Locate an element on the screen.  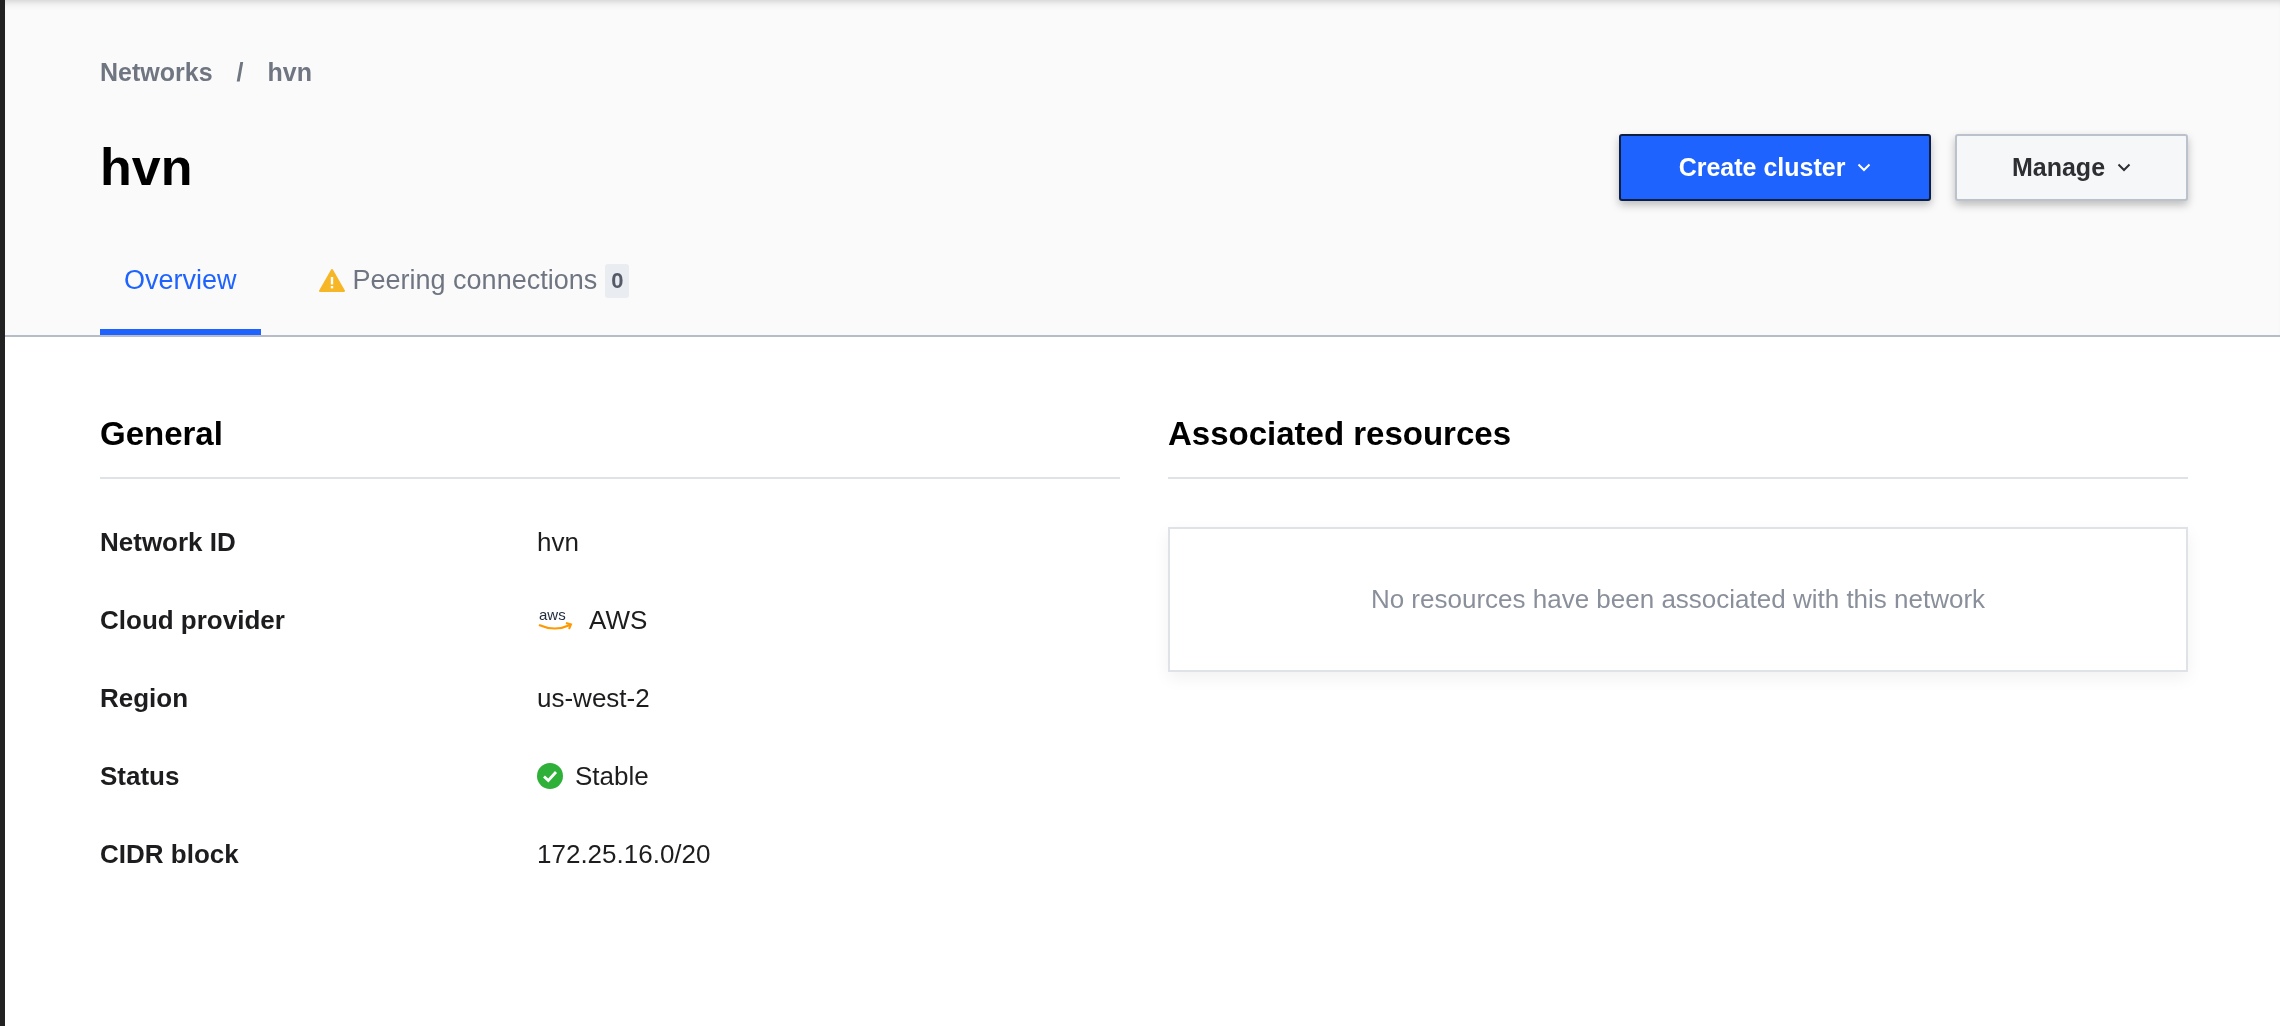
field-label: CIDR block is located at coordinates (170, 854).